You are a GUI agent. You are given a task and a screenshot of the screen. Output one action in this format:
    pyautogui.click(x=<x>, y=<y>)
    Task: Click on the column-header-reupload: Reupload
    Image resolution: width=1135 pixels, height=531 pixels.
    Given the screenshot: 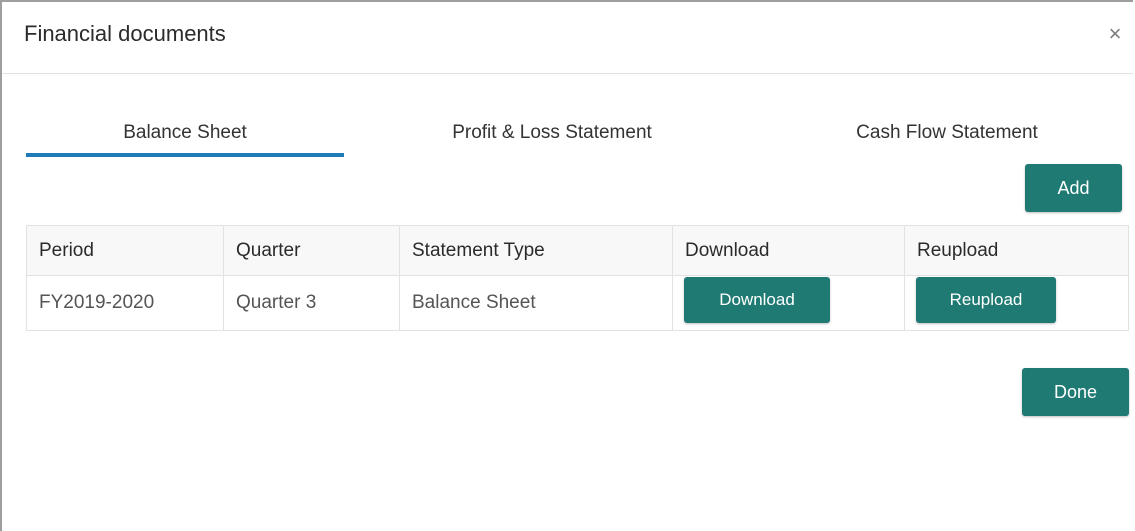 What is the action you would take?
    pyautogui.click(x=958, y=250)
    